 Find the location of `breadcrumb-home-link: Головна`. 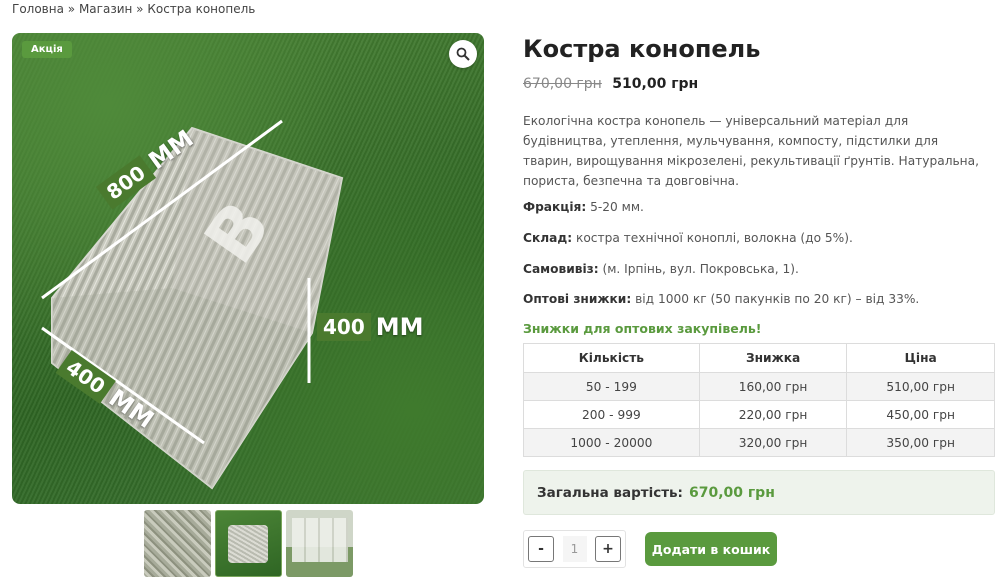

breadcrumb-home-link: Головна is located at coordinates (38, 9).